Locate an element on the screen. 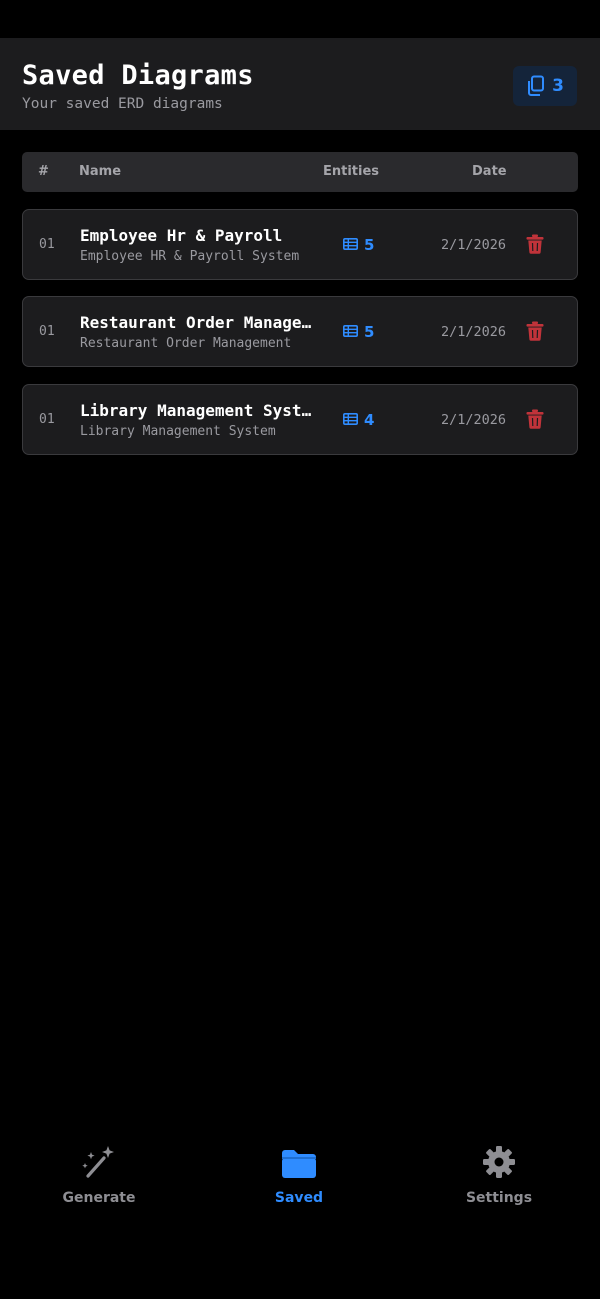  entity-count: 4 is located at coordinates (358, 419).